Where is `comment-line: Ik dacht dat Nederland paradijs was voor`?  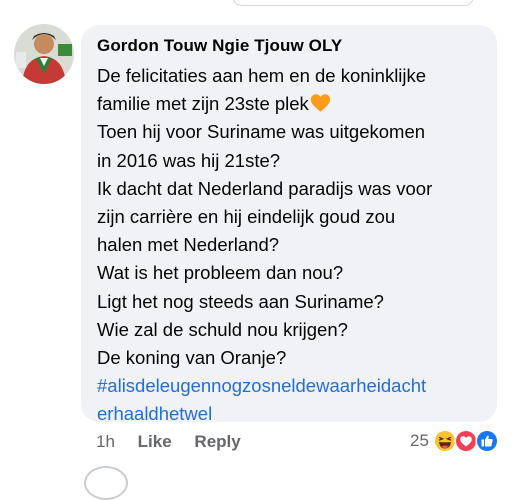
comment-line: Ik dacht dat Nederland paradijs was voor is located at coordinates (265, 188).